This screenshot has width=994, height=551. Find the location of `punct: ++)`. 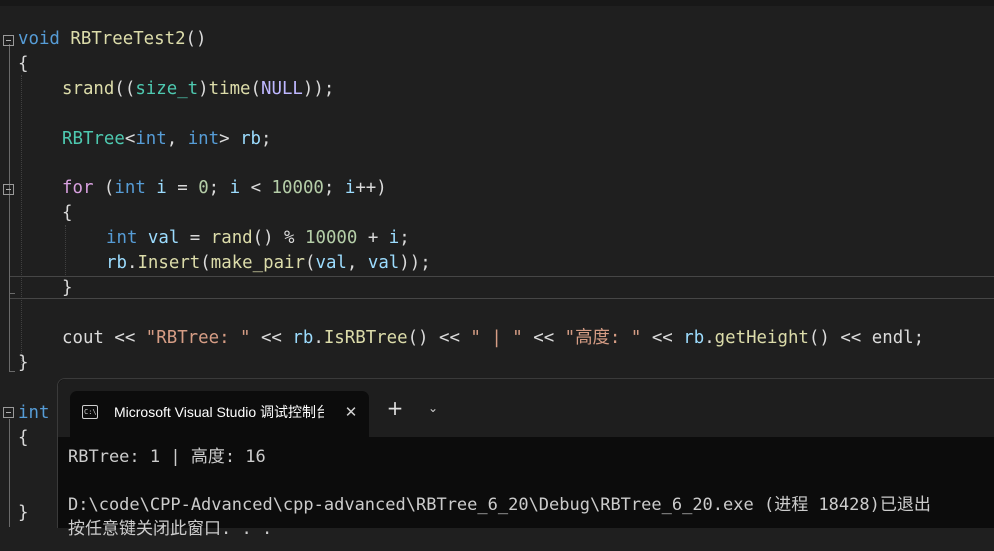

punct: ++) is located at coordinates (371, 188).